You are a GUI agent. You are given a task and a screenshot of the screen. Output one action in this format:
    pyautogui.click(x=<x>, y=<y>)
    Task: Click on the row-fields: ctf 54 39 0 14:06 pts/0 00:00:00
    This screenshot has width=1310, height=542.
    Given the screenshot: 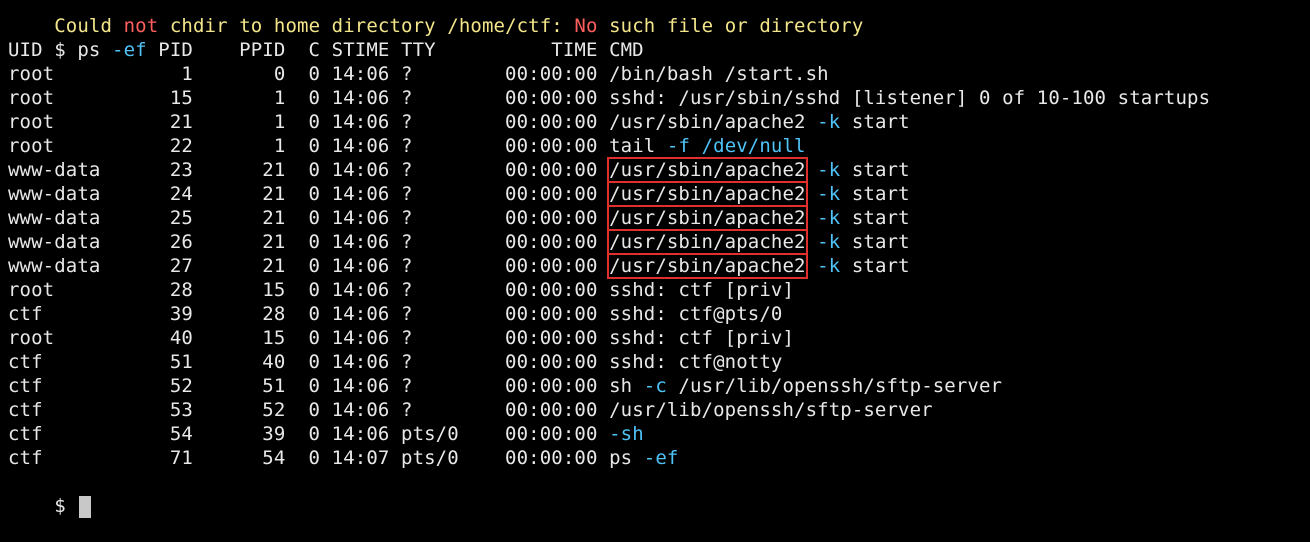 What is the action you would take?
    pyautogui.click(x=309, y=434)
    